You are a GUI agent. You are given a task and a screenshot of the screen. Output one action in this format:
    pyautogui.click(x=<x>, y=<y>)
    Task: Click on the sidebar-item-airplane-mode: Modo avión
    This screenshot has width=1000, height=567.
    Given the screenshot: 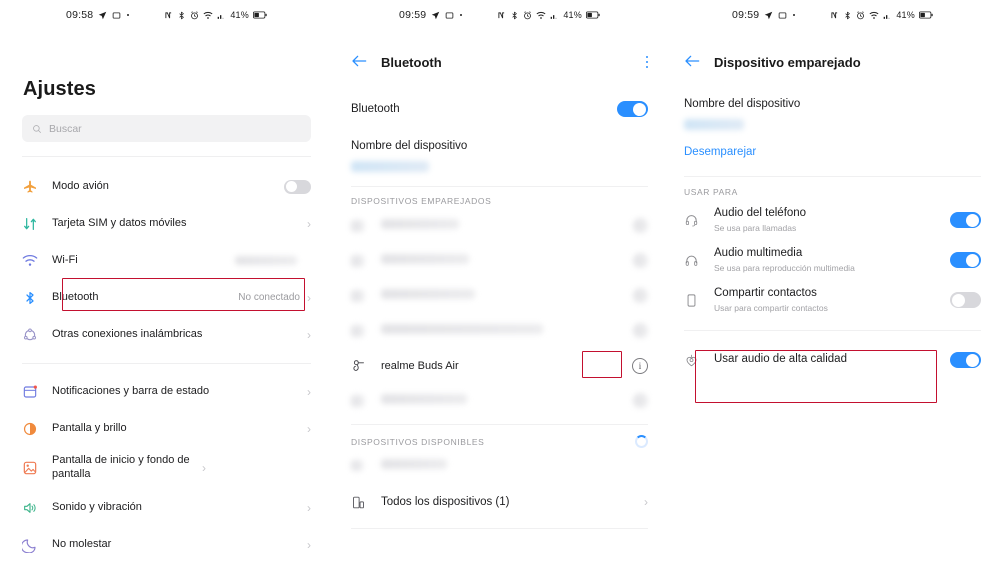 What is the action you would take?
    pyautogui.click(x=166, y=186)
    